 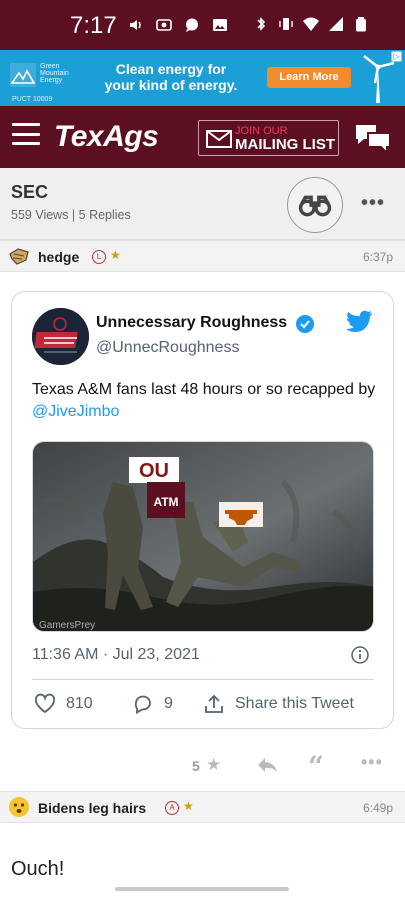 I want to click on texags-logo: TexAgs, so click(x=106, y=137).